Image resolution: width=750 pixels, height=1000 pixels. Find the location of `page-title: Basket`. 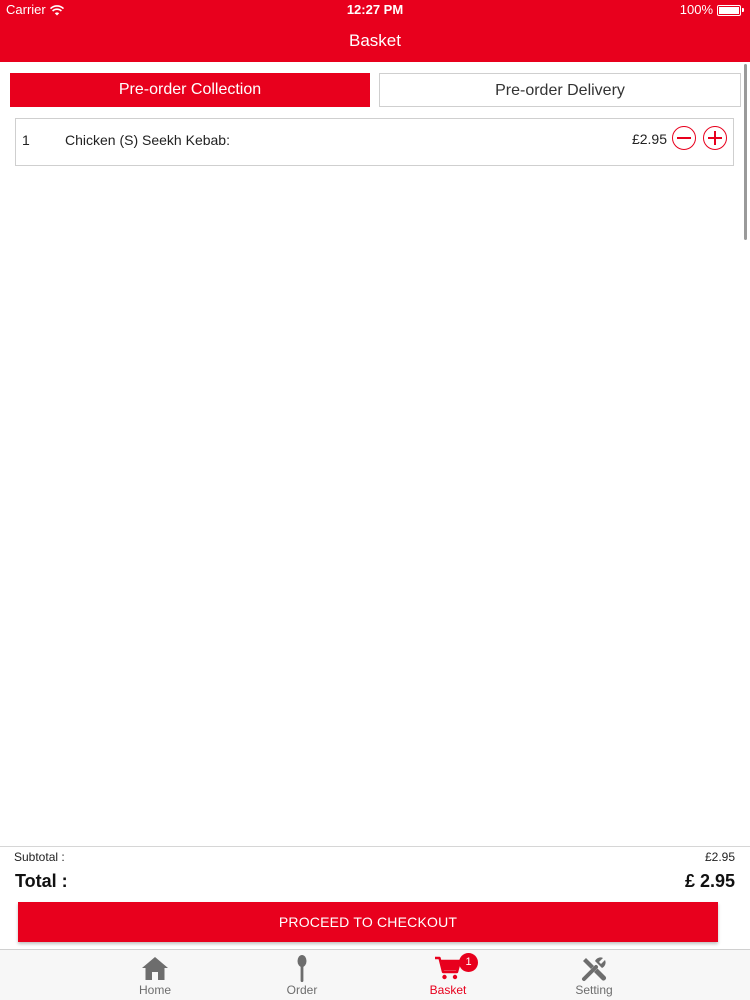

page-title: Basket is located at coordinates (375, 40).